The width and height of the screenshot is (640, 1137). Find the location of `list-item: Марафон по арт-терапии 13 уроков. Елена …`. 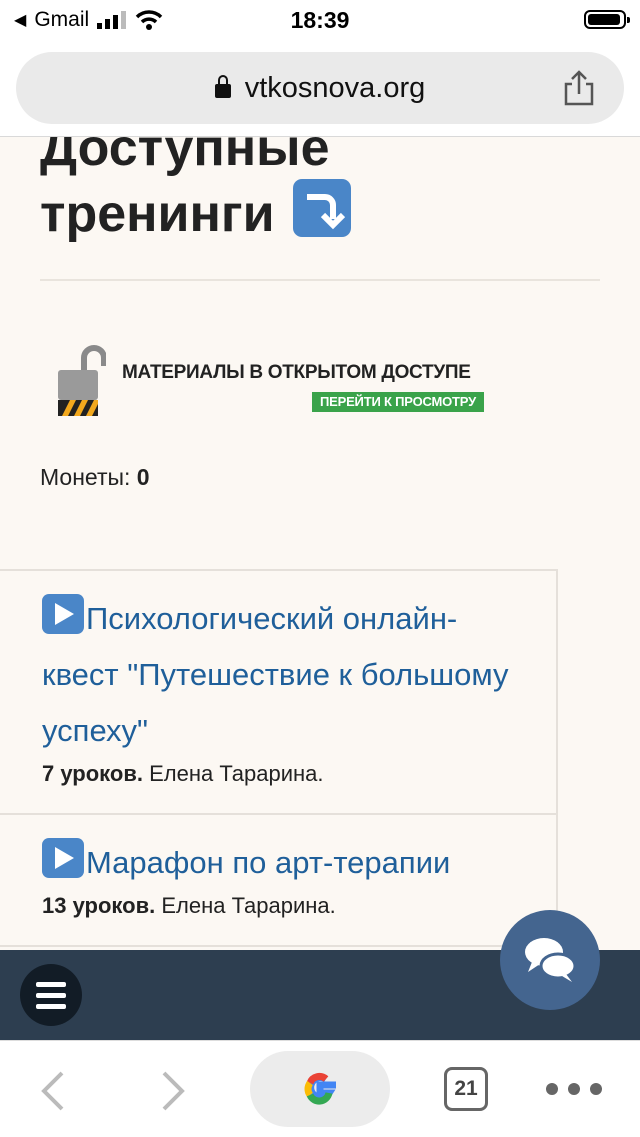

list-item: Марафон по арт-терапии 13 уроков. Елена … is located at coordinates (278, 880).